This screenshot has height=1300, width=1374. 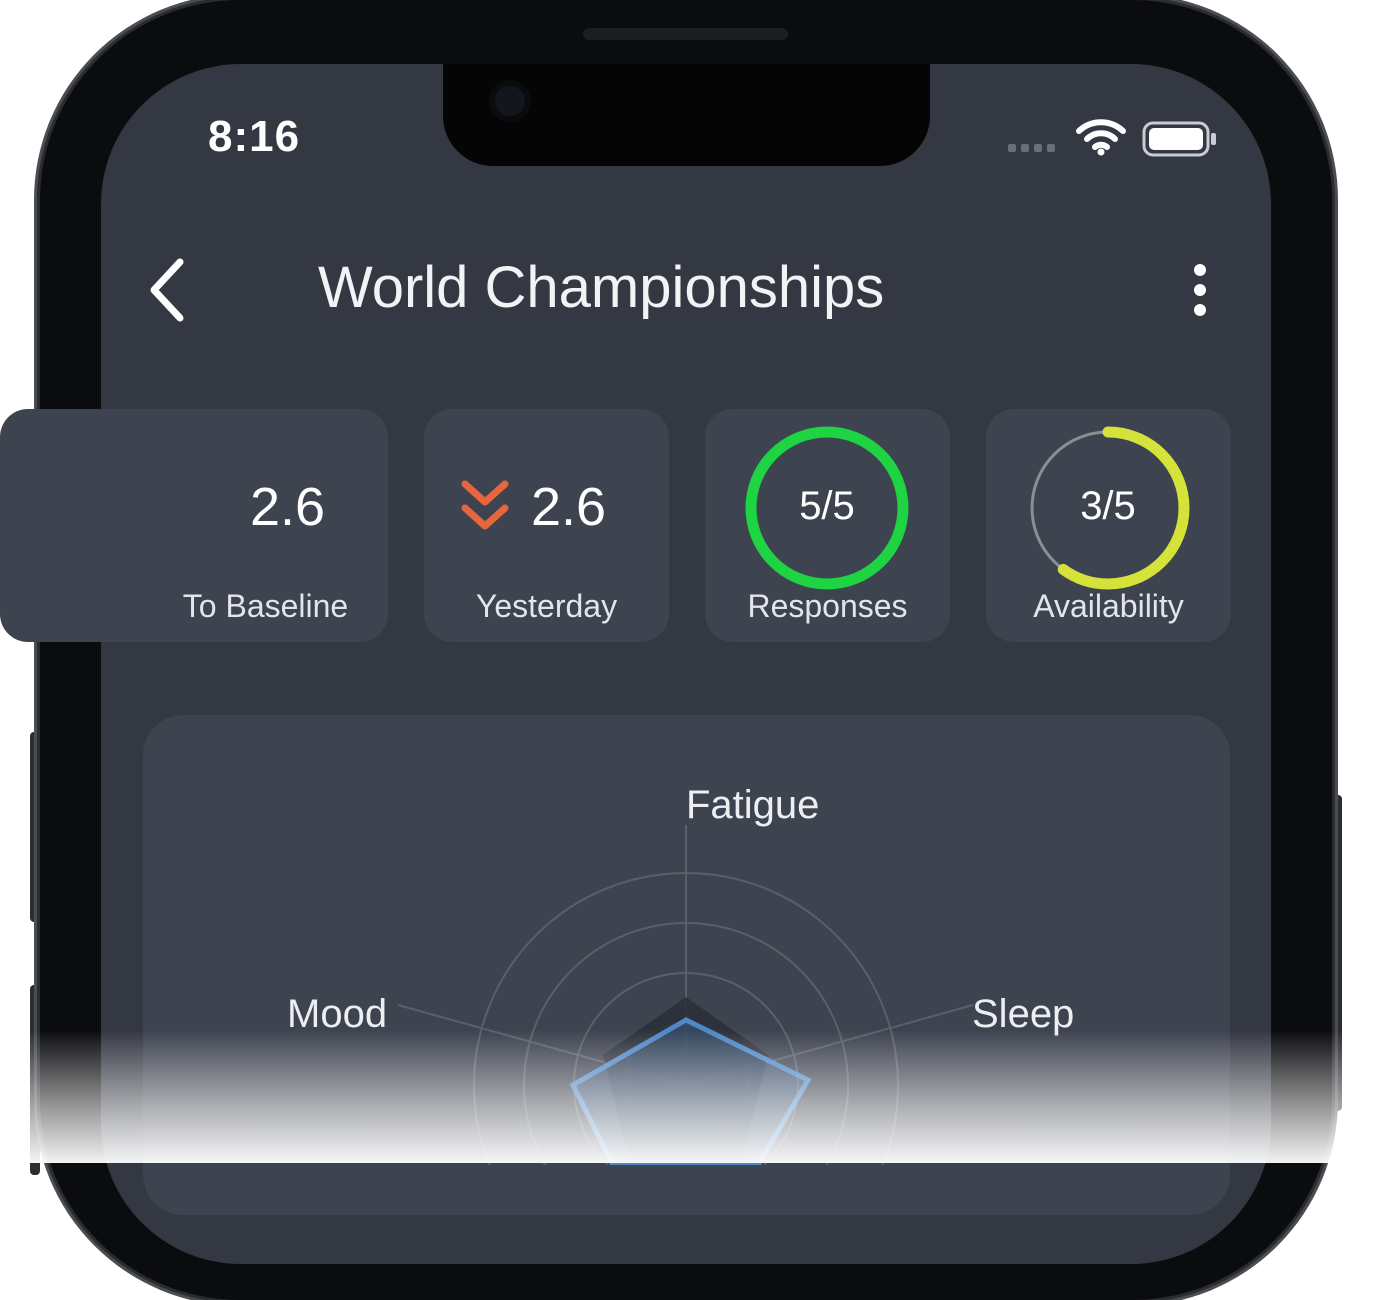 What do you see at coordinates (601, 287) in the screenshot?
I see `page-title: World Championships` at bounding box center [601, 287].